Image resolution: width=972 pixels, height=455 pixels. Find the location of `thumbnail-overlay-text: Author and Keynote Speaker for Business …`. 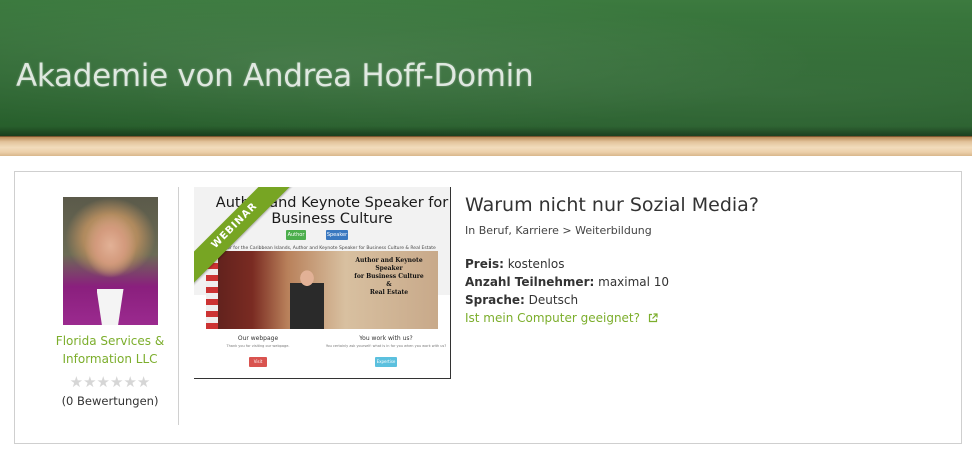

thumbnail-overlay-text: Author and Keynote Speaker for Business … is located at coordinates (389, 277).